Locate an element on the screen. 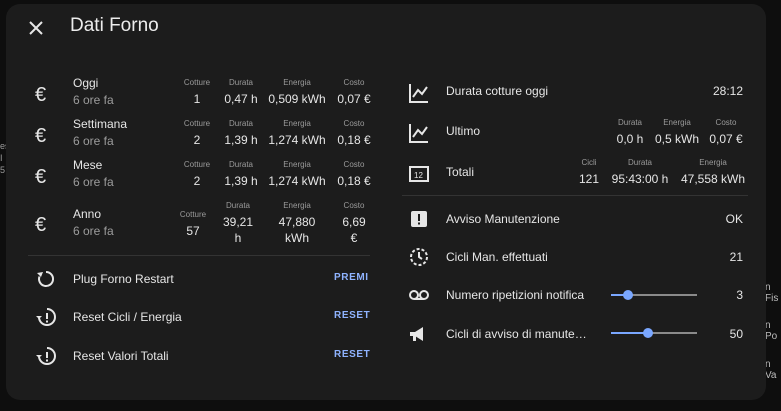 This screenshot has height=411, width=781. close-icon is located at coordinates (36, 28).